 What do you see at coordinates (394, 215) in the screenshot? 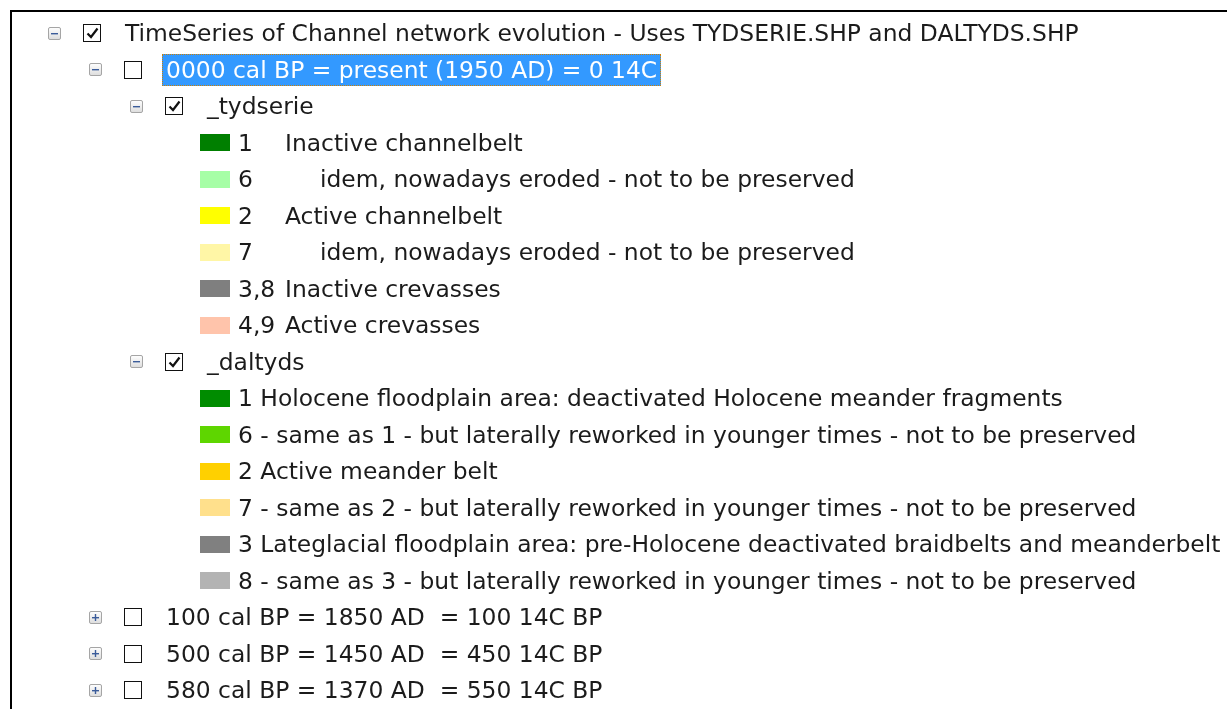
I see `legend-label: Active channelbelt` at bounding box center [394, 215].